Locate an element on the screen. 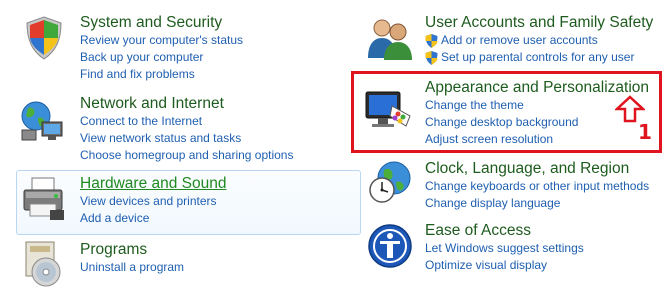 The width and height of the screenshot is (670, 297). clock-globe-icon is located at coordinates (390, 182).